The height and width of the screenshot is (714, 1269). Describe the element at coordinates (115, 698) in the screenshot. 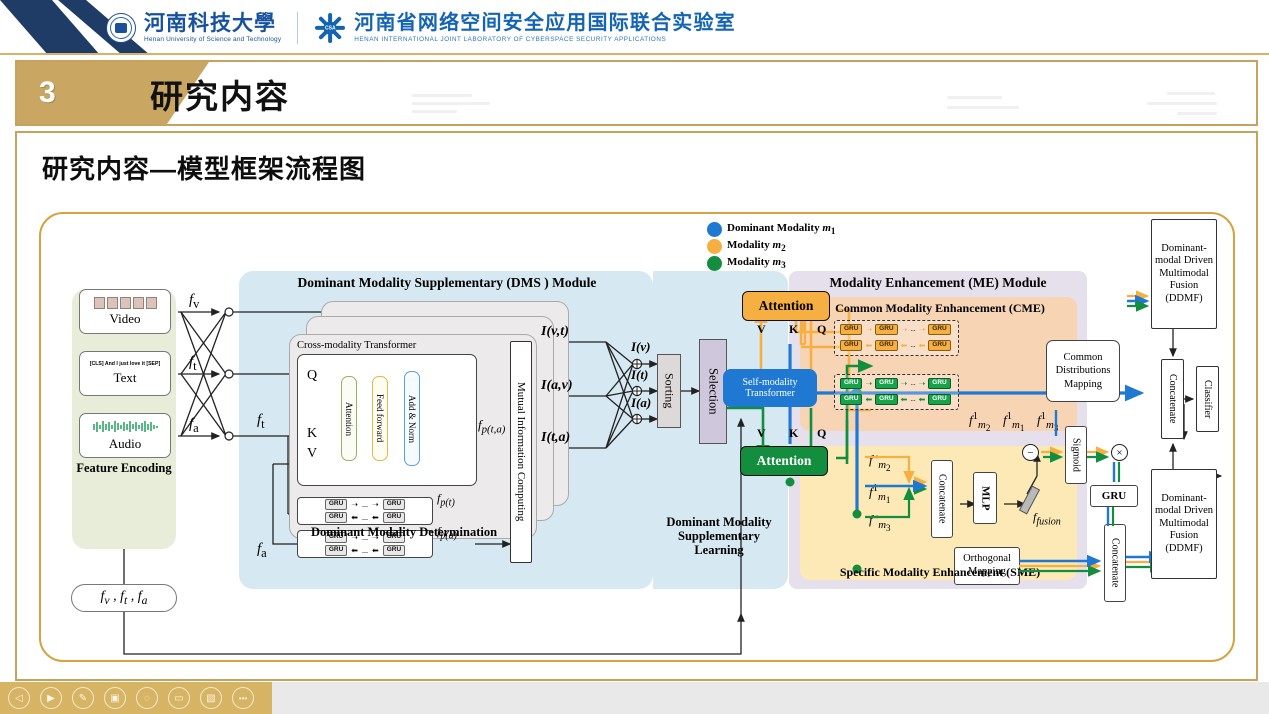

I see `slide-grid-button: ▣` at that location.